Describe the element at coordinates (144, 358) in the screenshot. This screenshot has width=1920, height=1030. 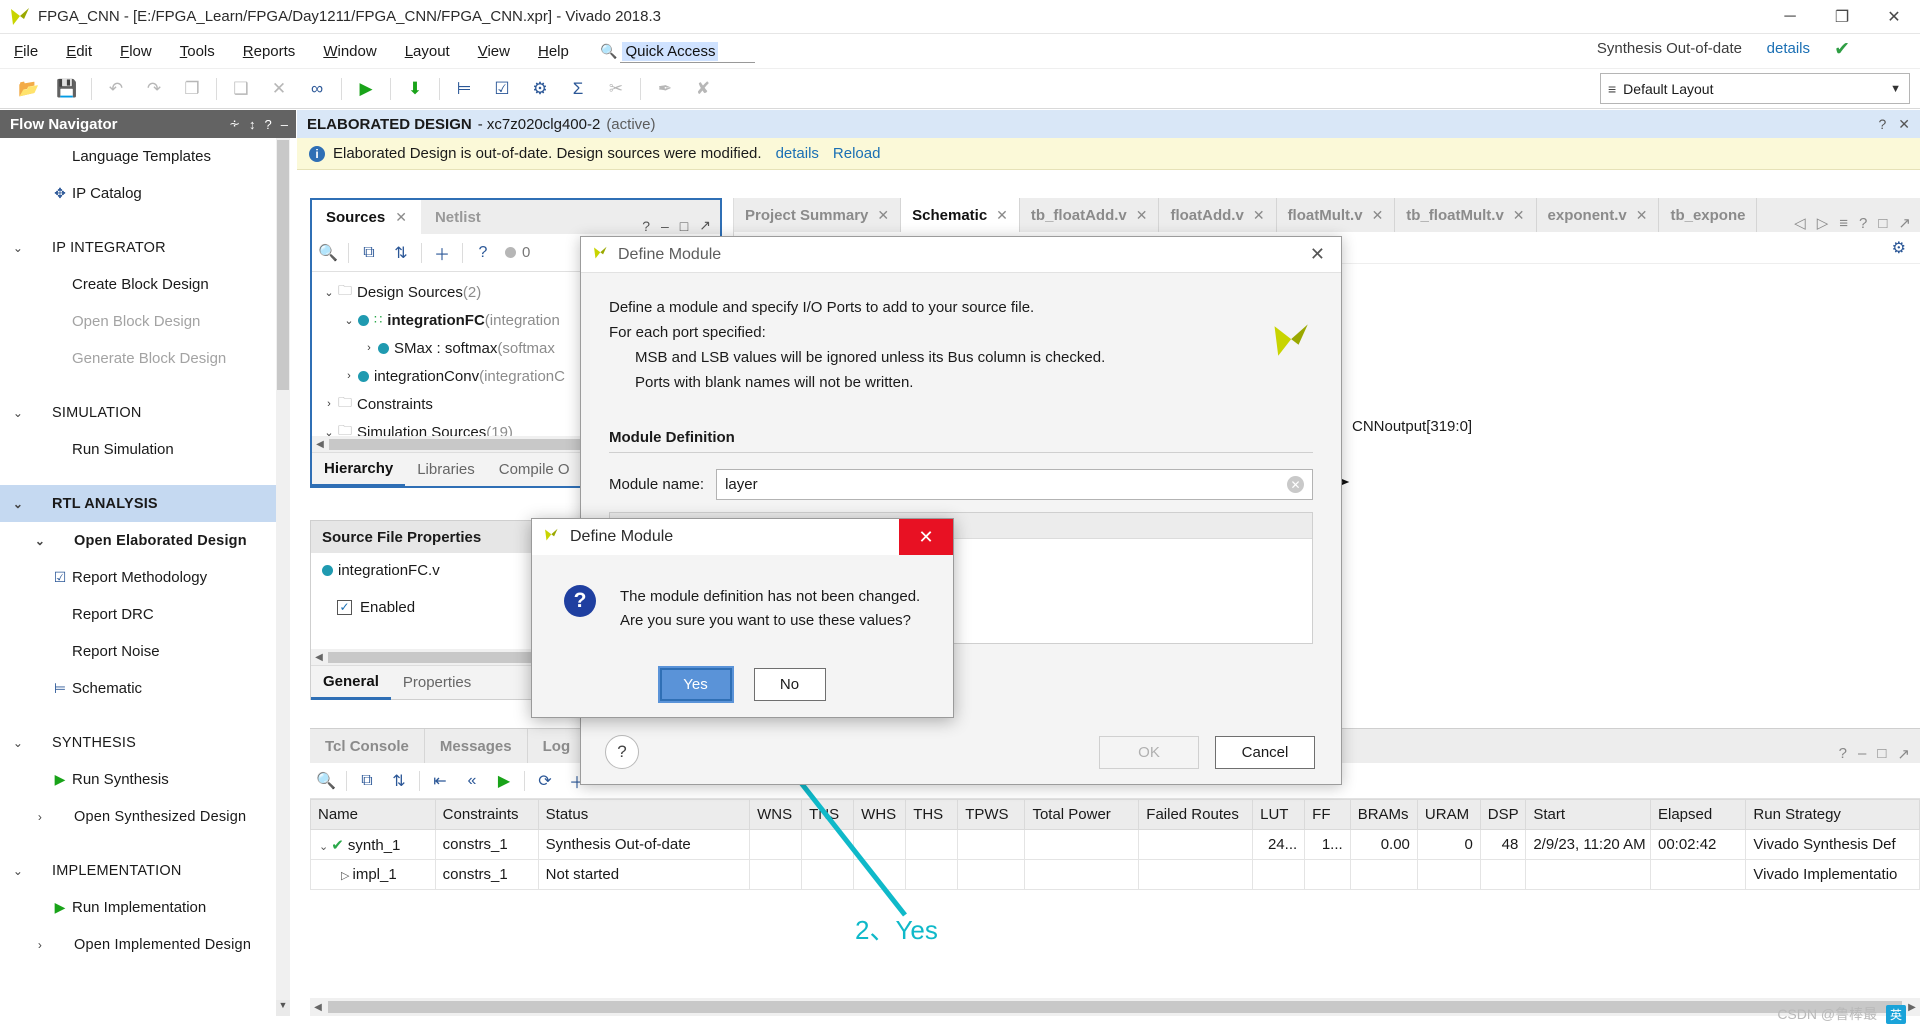
I see `sidebar-item-generate-block-design: Generate Block Design` at that location.